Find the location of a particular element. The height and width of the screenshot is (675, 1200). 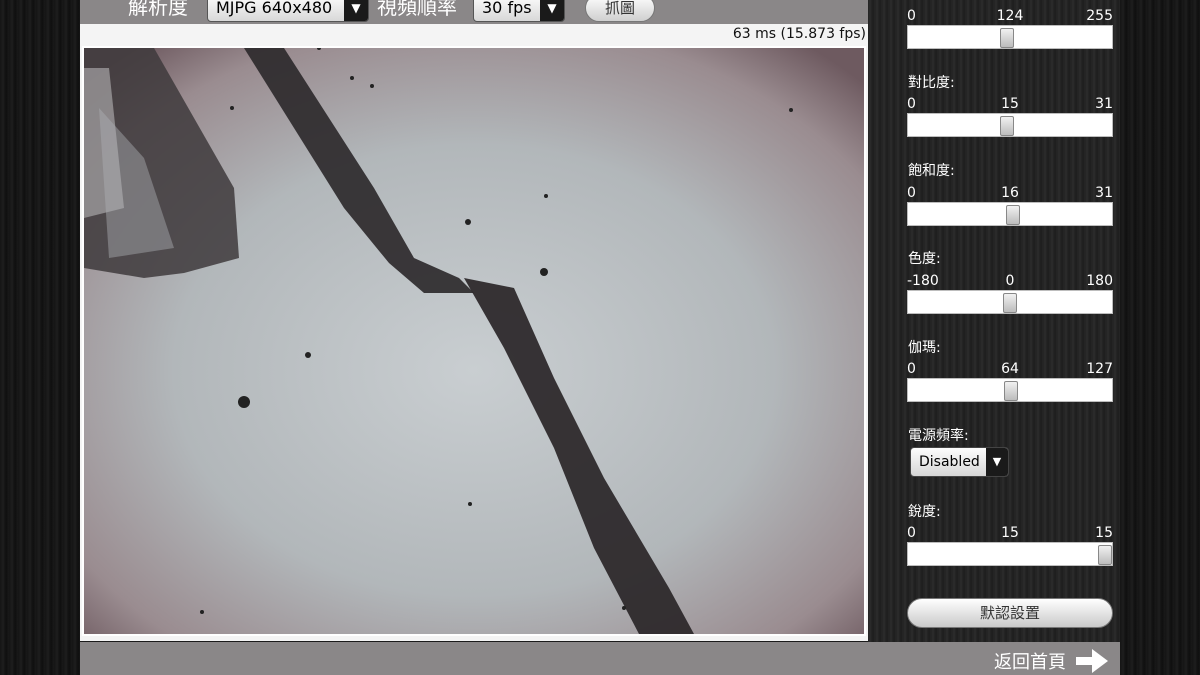

sharpness-value: 15 is located at coordinates (1010, 533).